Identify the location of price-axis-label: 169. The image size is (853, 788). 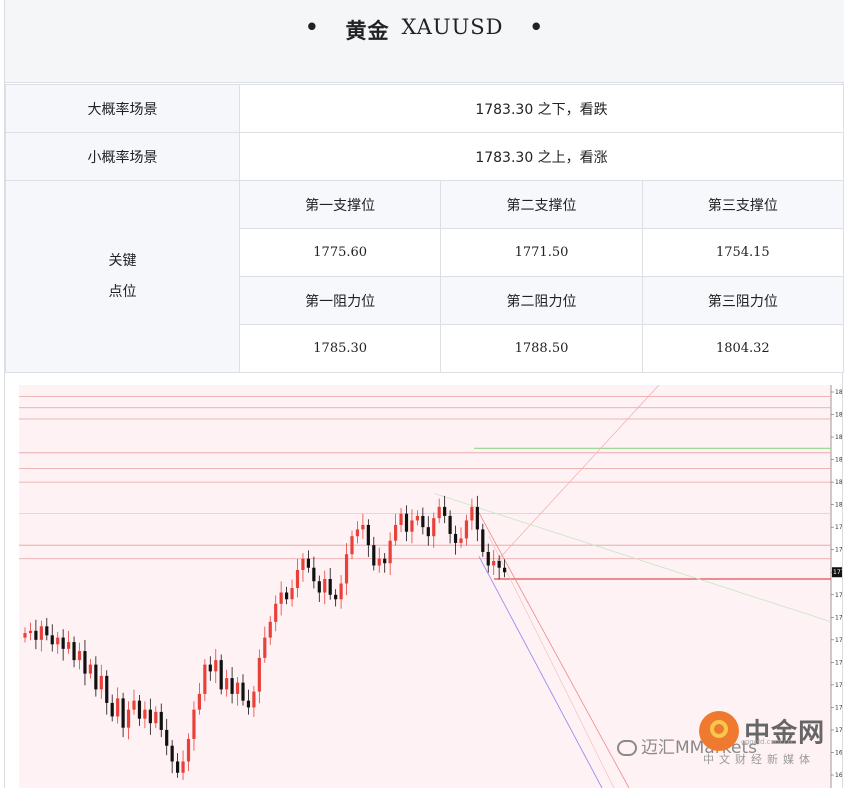
(838, 752).